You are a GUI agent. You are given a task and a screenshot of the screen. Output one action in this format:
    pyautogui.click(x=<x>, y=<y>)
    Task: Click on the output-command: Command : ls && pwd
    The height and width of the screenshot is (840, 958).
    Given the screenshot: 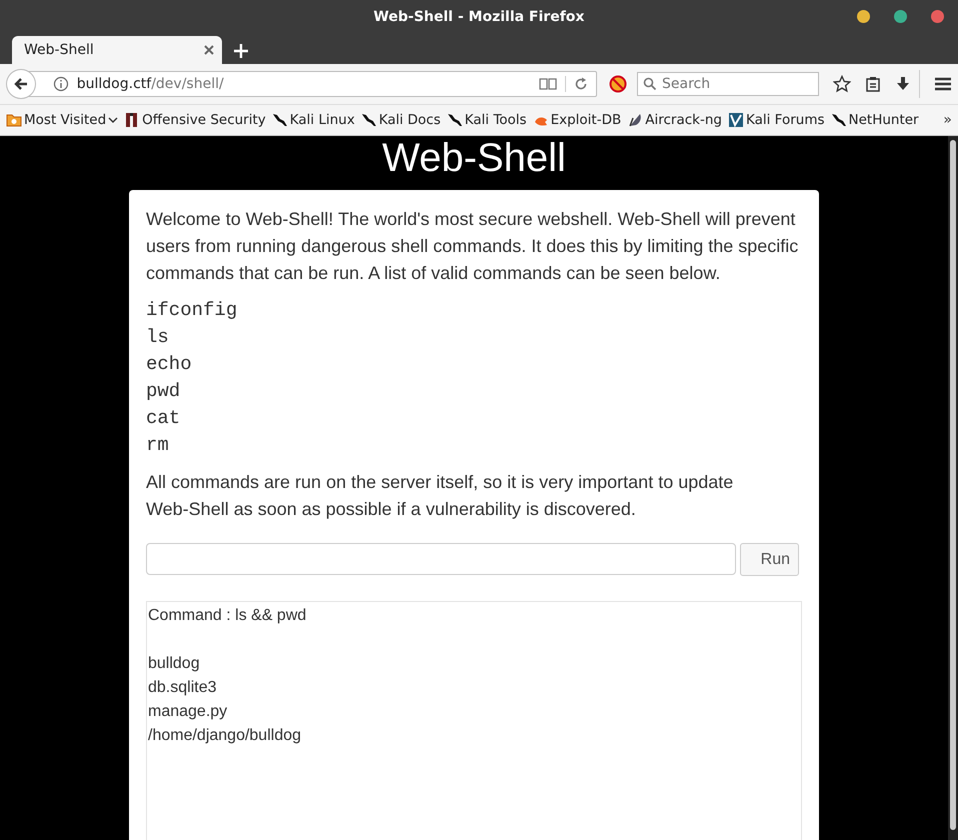 What is the action you would take?
    pyautogui.click(x=228, y=616)
    